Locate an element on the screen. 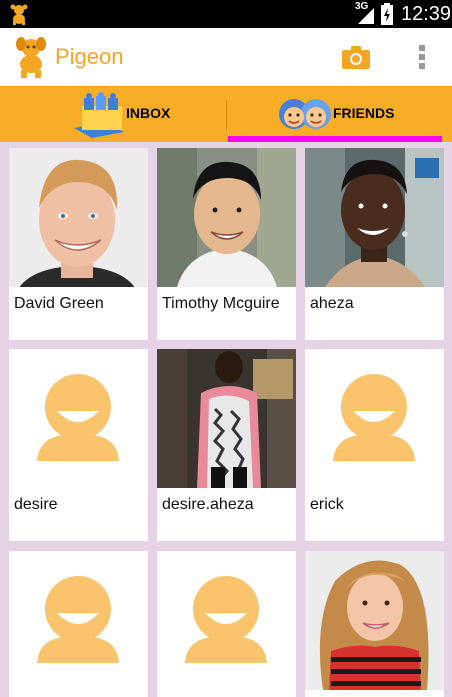 The width and height of the screenshot is (452, 697). tab-friends: FRIENDS is located at coordinates (339, 114).